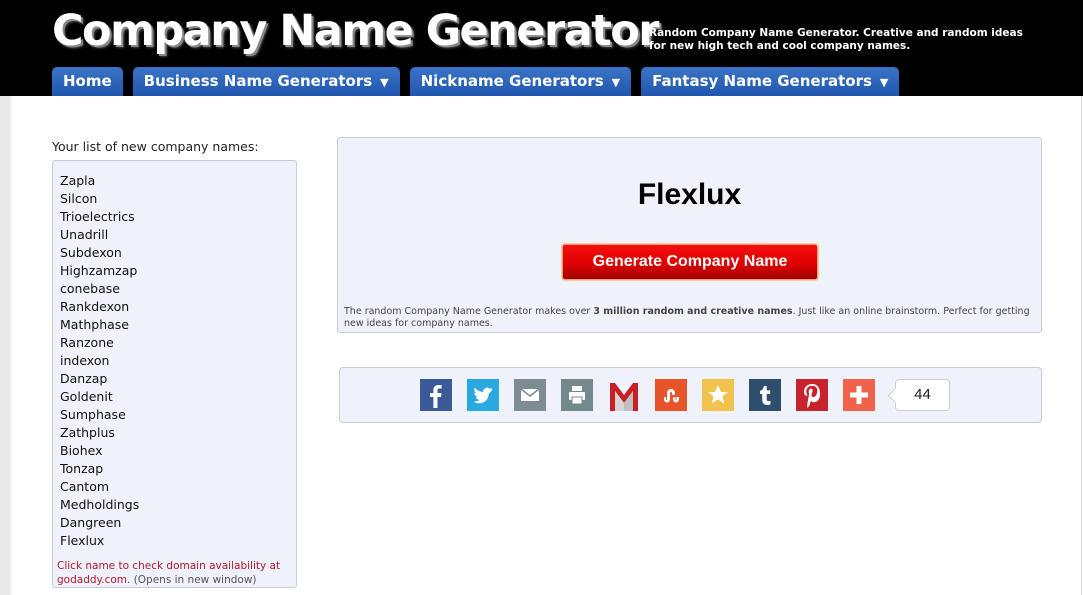 This screenshot has width=1083, height=595. I want to click on gmail-share-button, so click(624, 395).